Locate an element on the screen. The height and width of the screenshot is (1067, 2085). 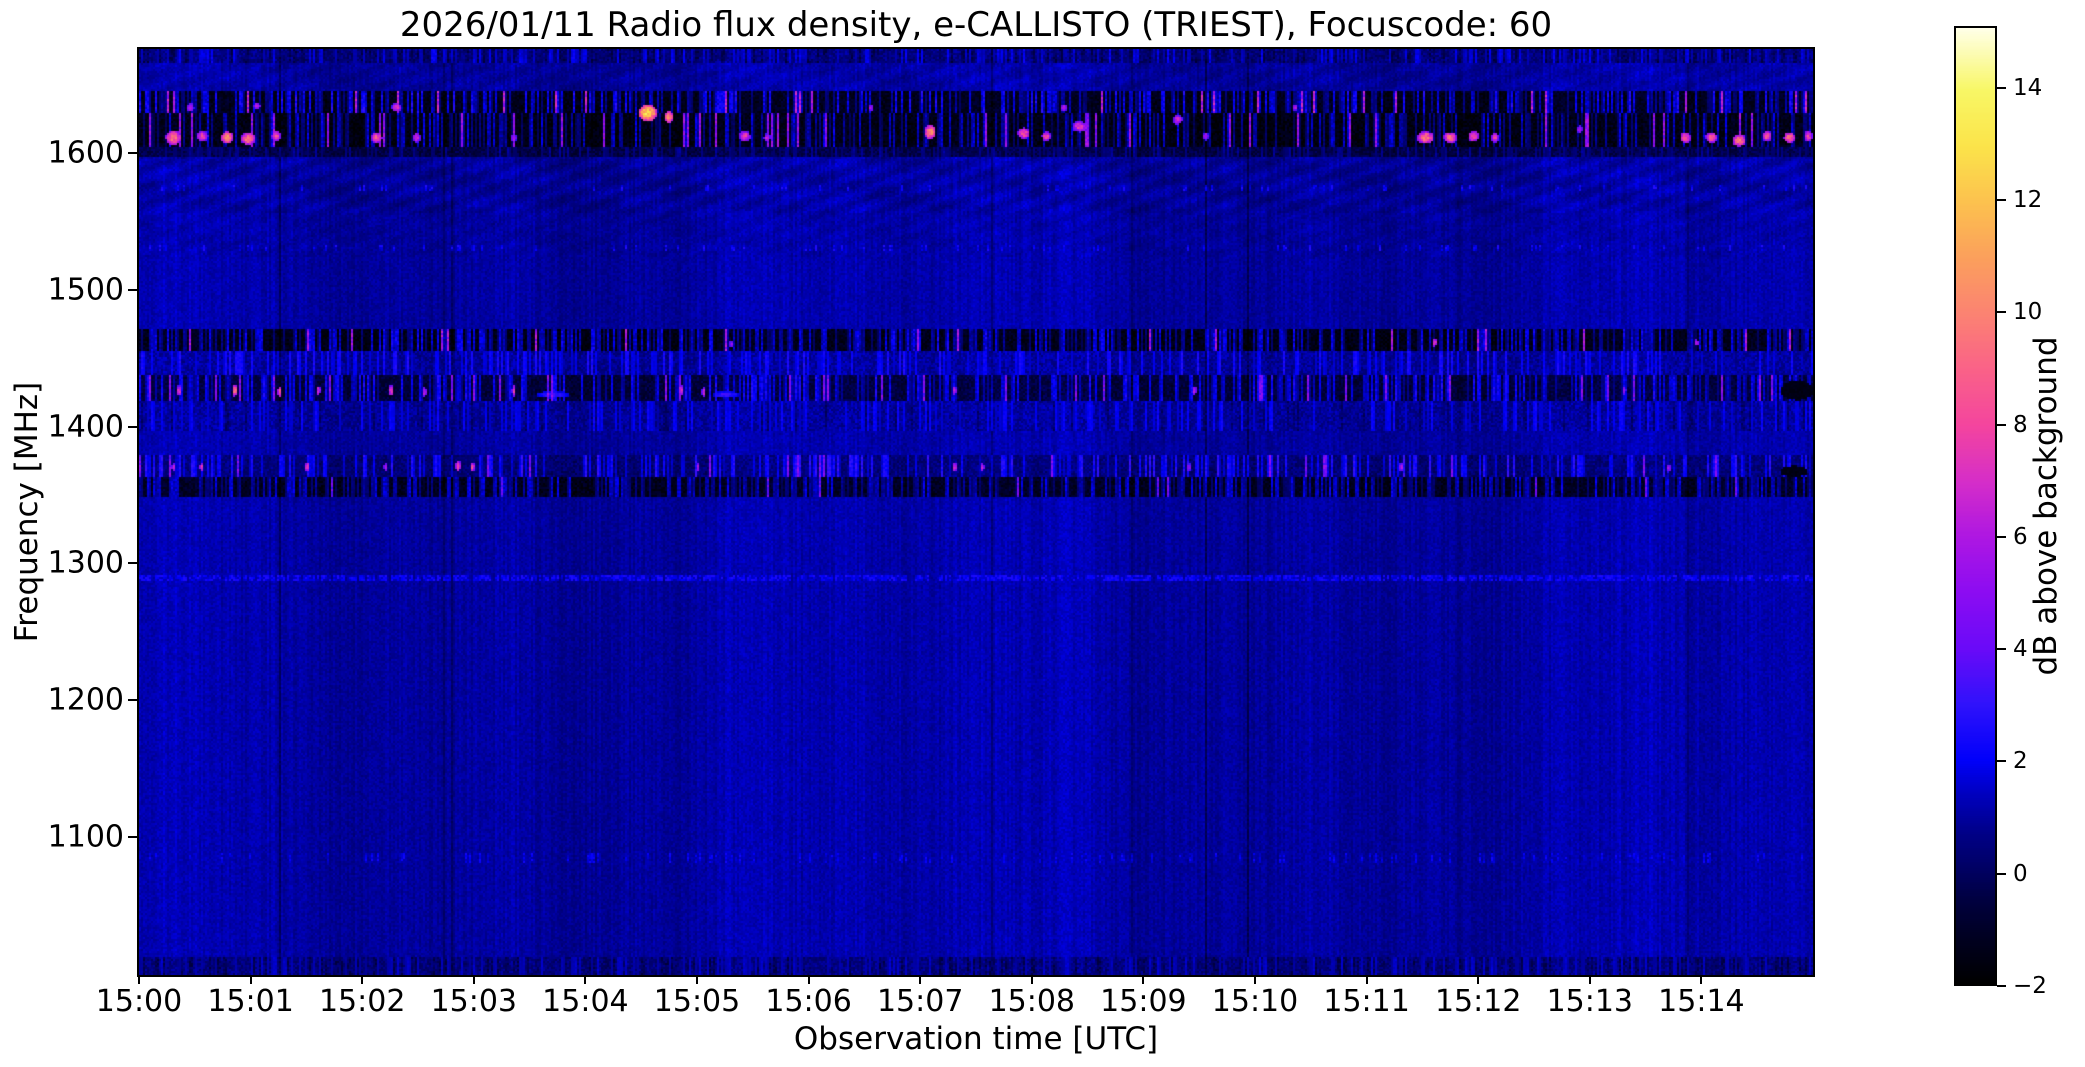
x-tick-label: 15:04 is located at coordinates (585, 1001).